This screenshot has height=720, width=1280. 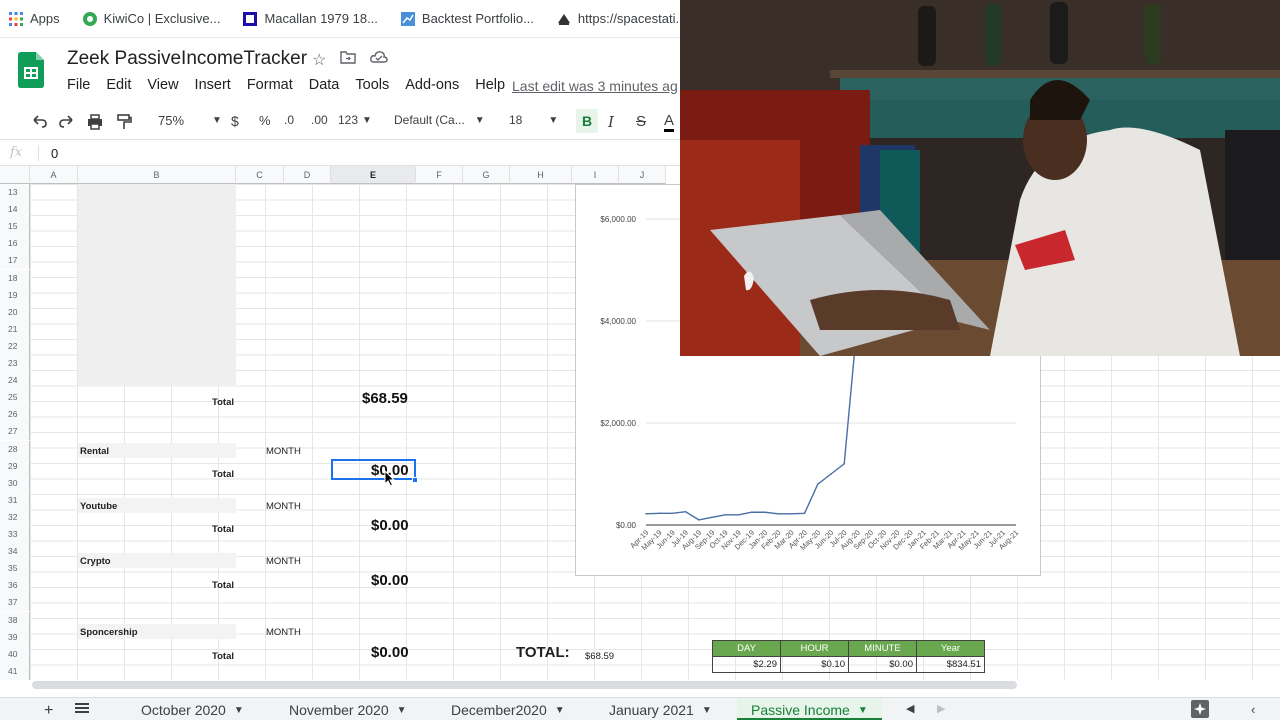 I want to click on menu-file: File, so click(x=78, y=85).